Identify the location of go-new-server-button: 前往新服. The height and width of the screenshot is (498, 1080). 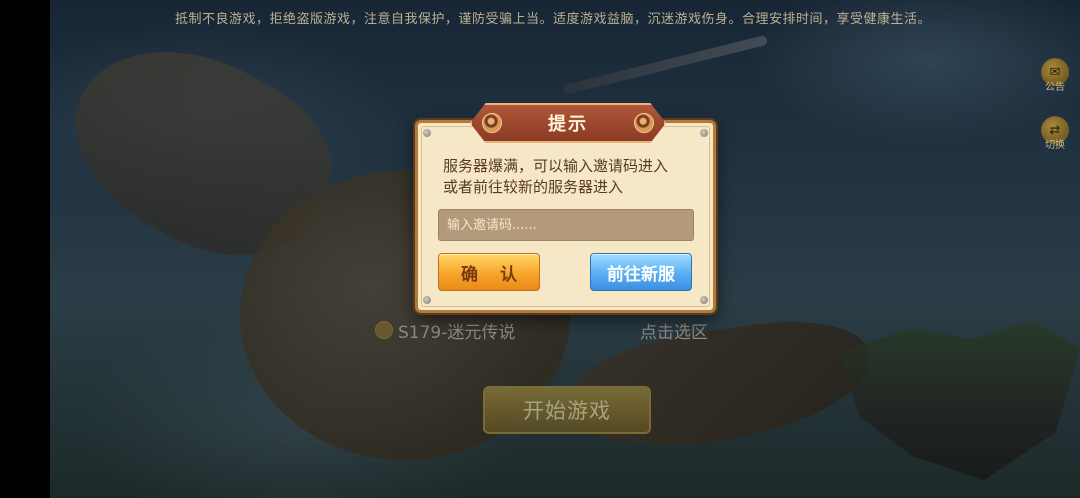
(641, 272).